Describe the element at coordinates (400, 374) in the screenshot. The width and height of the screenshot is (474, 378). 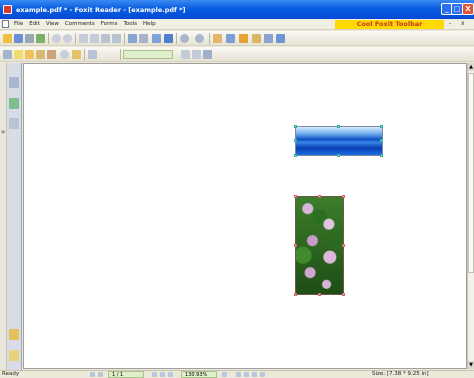
I see `page-size-text: Size: [7.38 * 9.25 in]` at that location.